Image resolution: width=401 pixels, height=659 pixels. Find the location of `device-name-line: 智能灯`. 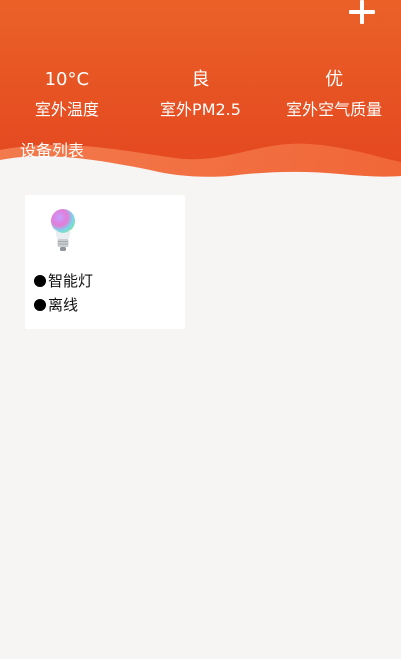

device-name-line: 智能灯 is located at coordinates (63, 281).